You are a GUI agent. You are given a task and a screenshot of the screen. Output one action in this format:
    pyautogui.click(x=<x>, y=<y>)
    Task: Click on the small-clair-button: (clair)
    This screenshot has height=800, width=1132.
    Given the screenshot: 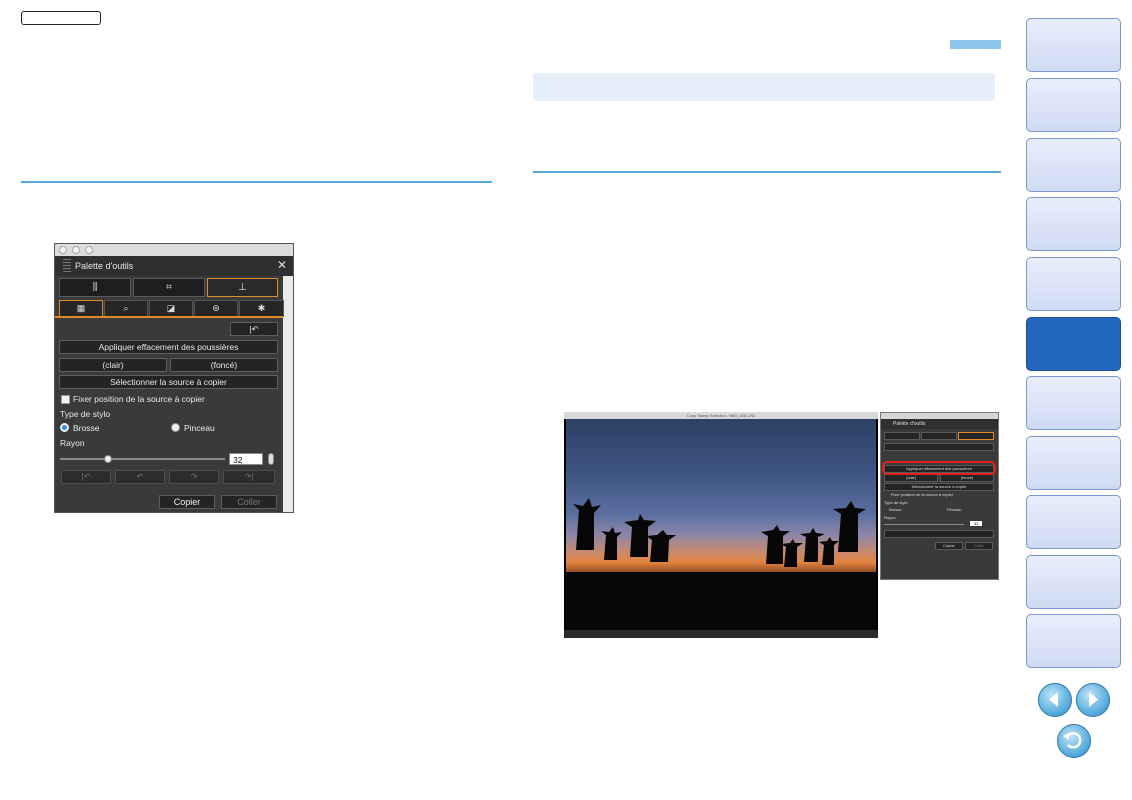 What is the action you would take?
    pyautogui.click(x=911, y=478)
    